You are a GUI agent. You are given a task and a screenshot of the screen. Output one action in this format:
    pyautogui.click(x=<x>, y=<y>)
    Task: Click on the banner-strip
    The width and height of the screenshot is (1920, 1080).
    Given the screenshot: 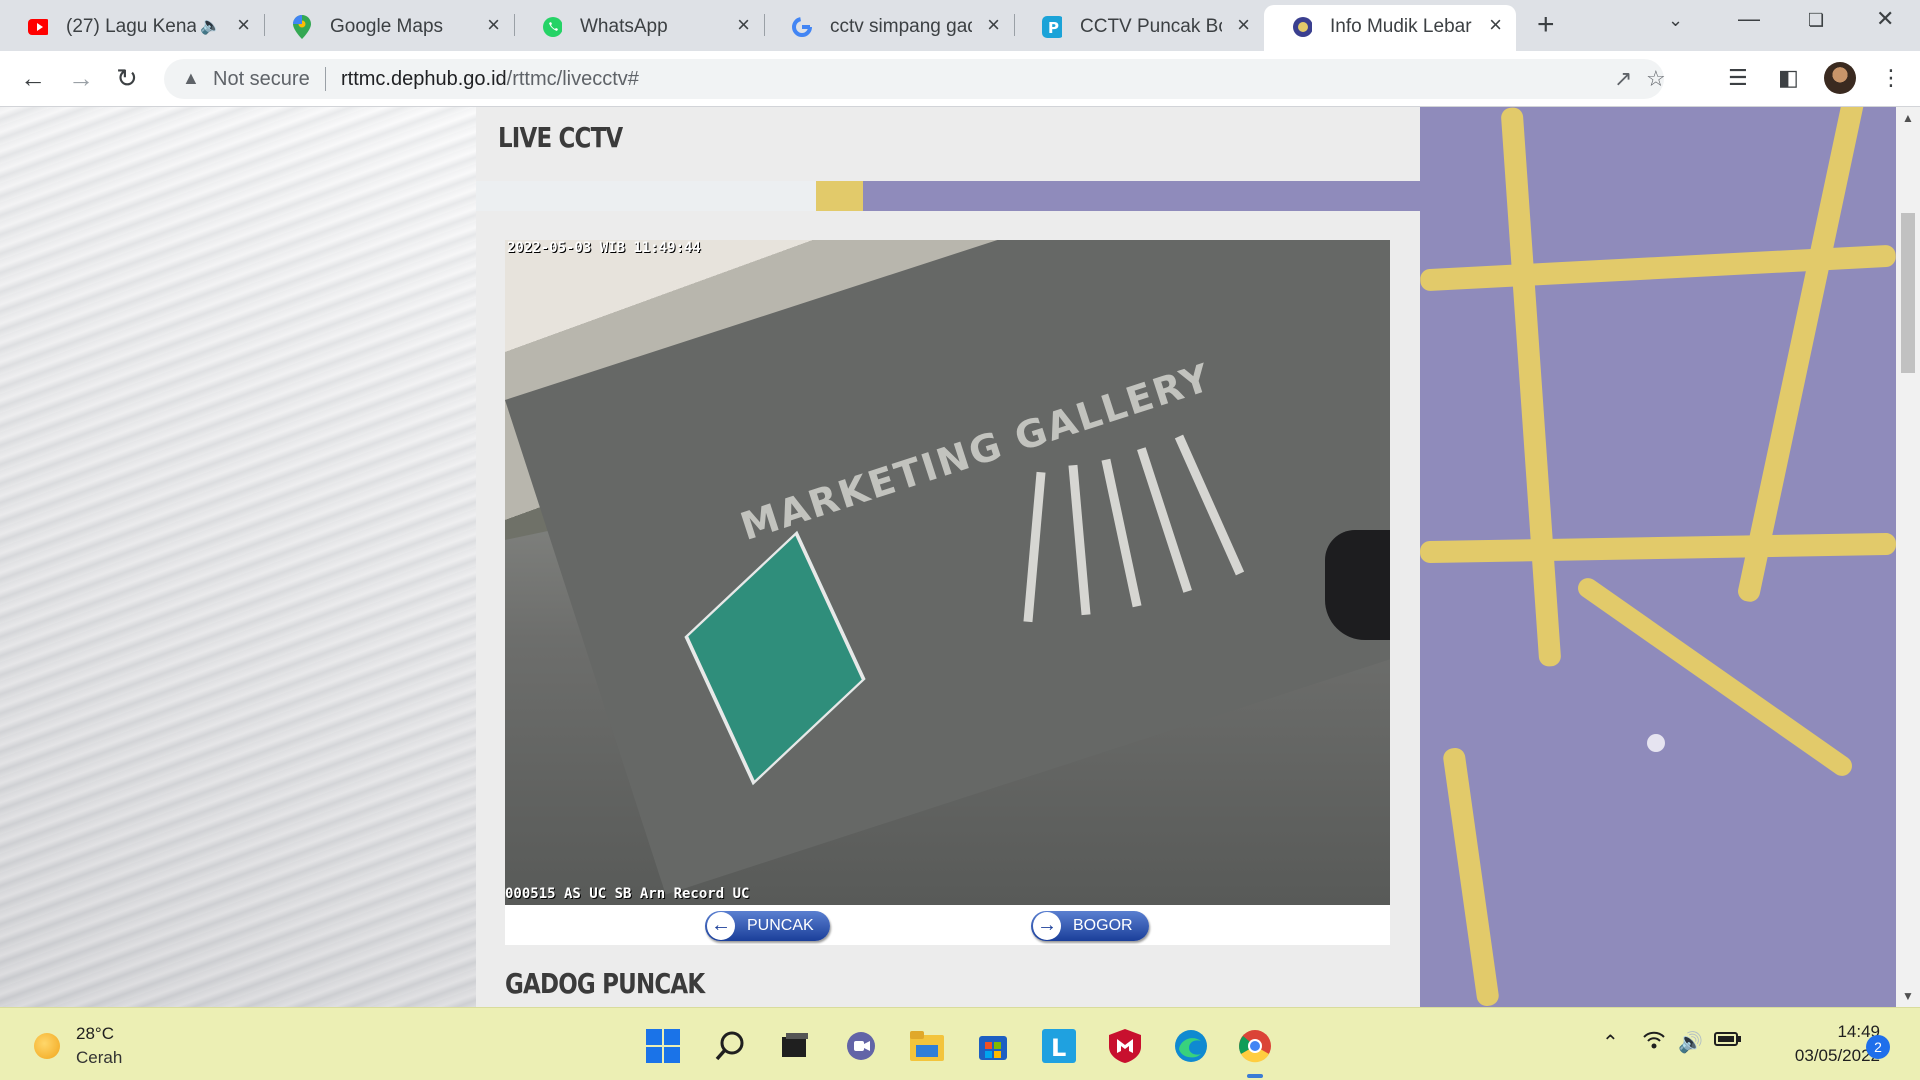 What is the action you would take?
    pyautogui.click(x=948, y=196)
    